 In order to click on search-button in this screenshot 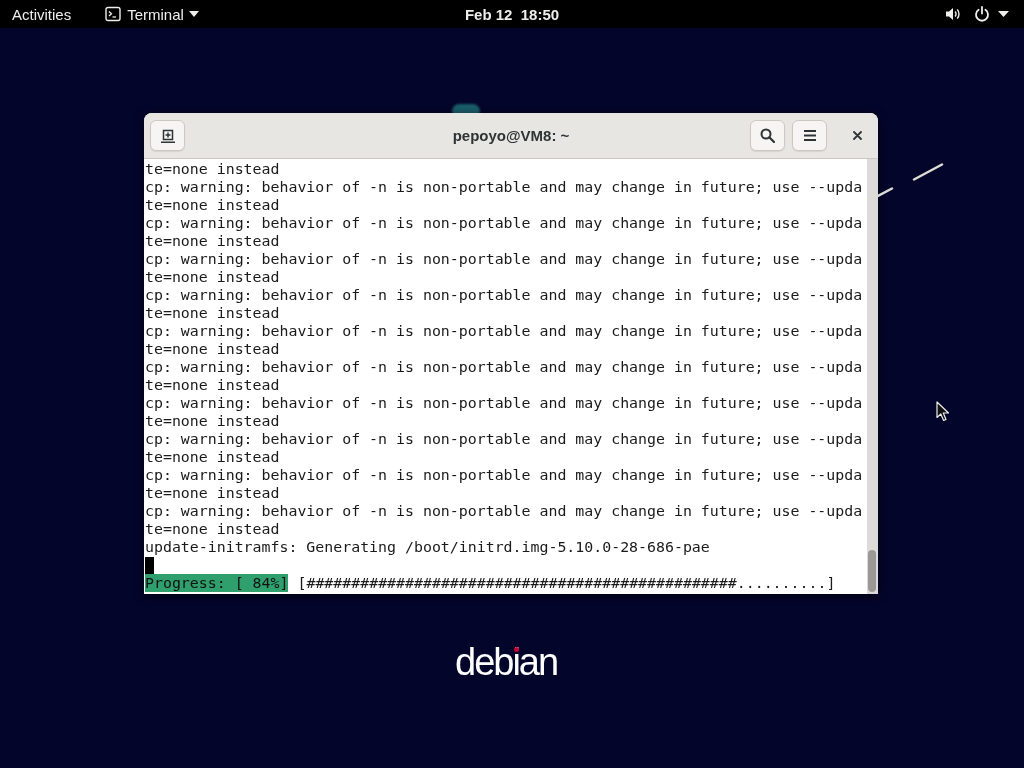, I will do `click(767, 135)`.